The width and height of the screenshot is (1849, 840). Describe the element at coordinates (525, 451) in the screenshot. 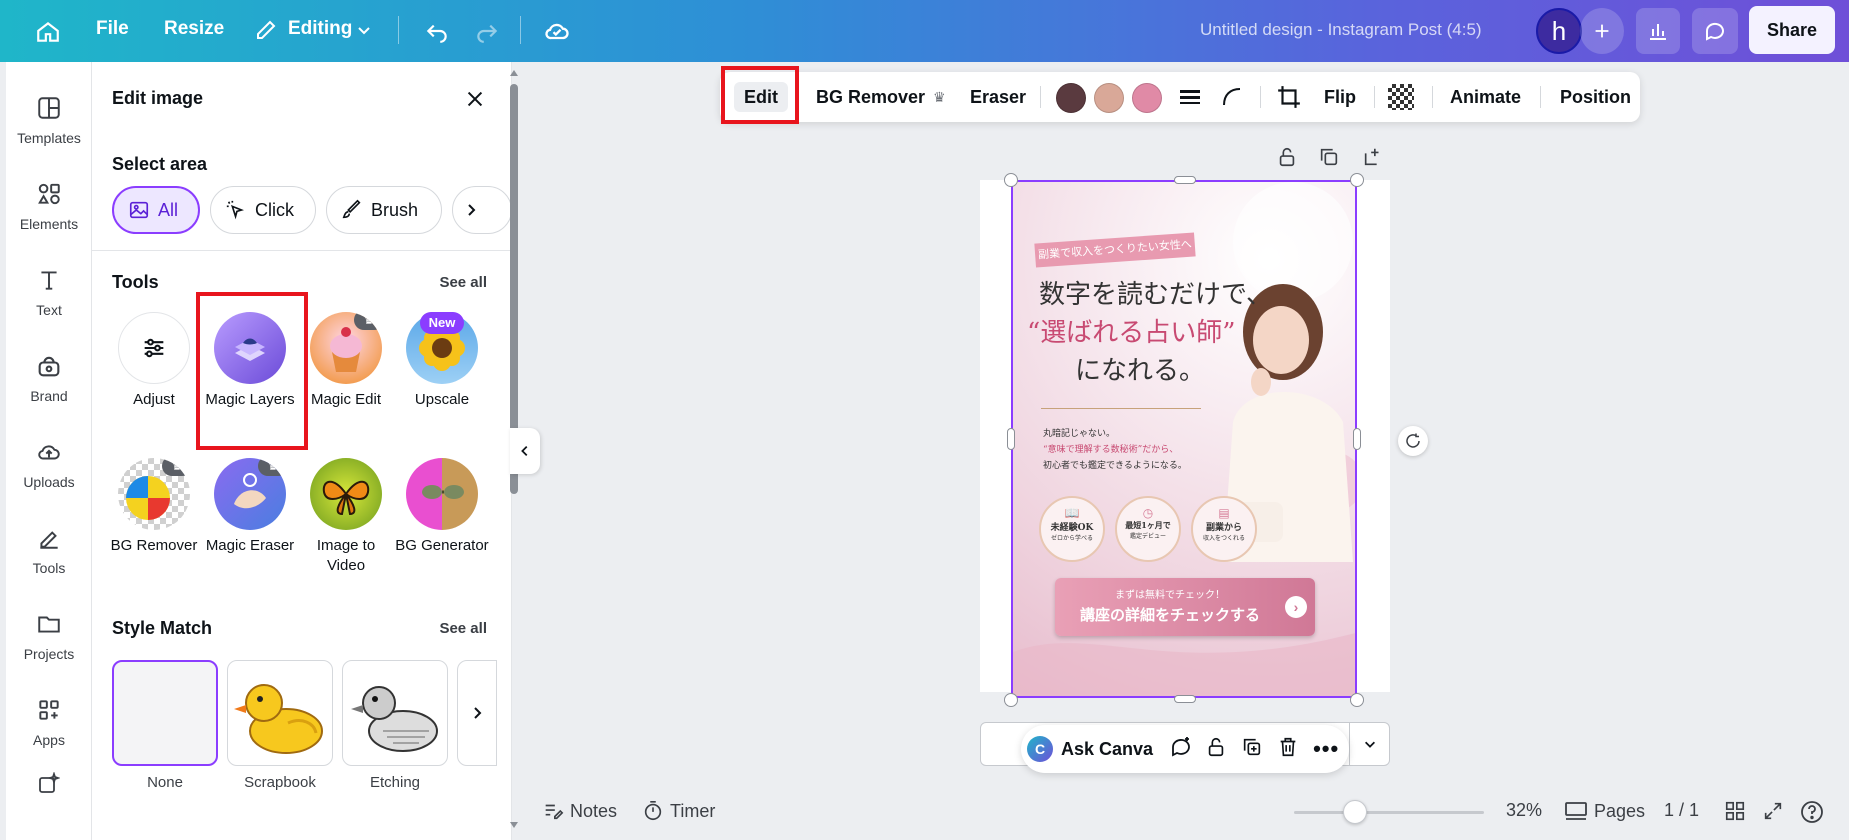

I see `collapse-panel-button` at that location.